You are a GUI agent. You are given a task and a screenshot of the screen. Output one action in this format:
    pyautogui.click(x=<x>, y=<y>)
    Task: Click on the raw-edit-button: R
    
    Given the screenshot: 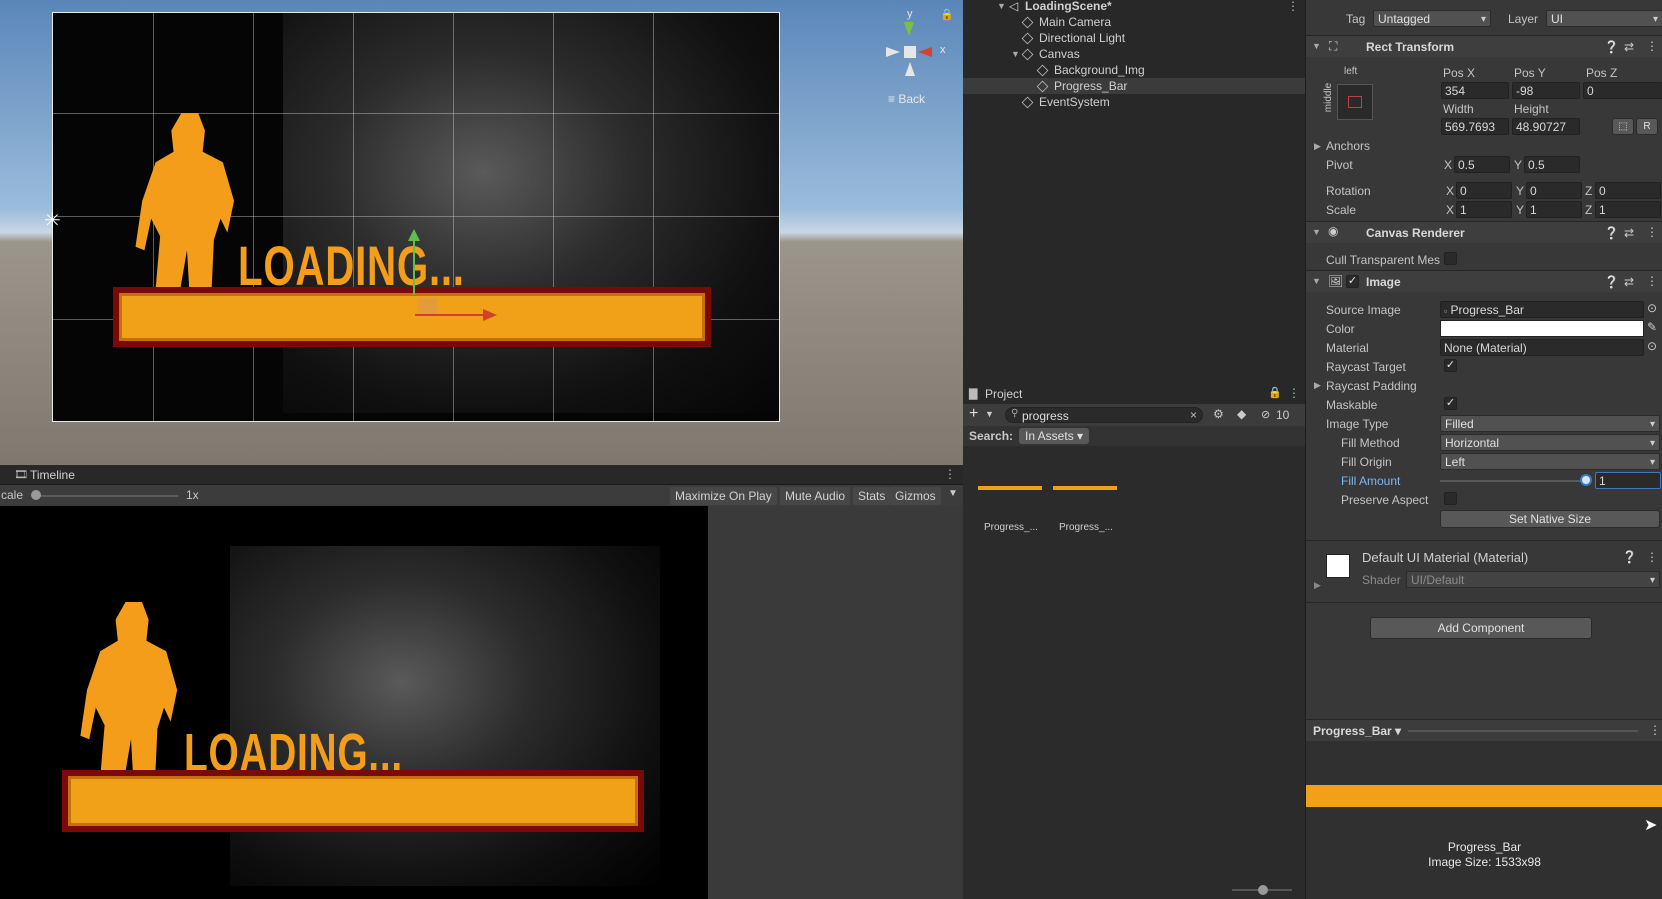 What is the action you would take?
    pyautogui.click(x=1647, y=126)
    